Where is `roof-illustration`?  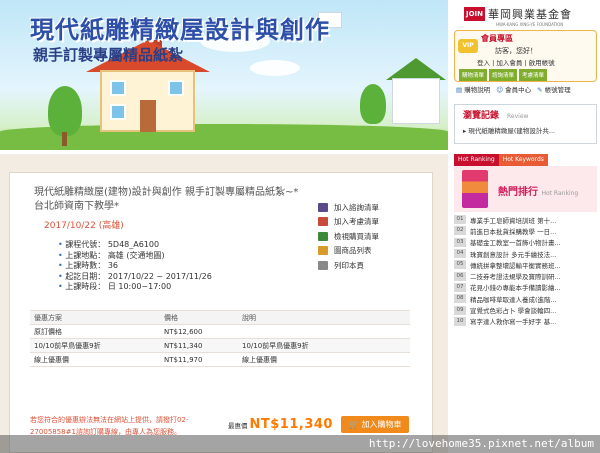
roof-illustration is located at coordinates (416, 69).